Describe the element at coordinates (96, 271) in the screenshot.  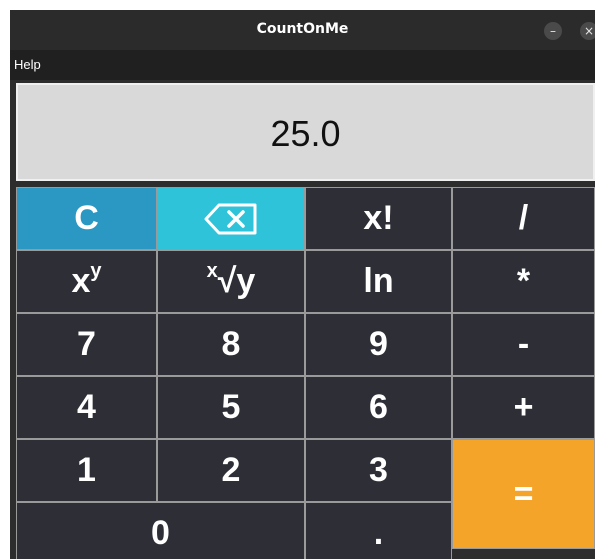
I see `power-exponent: y` at that location.